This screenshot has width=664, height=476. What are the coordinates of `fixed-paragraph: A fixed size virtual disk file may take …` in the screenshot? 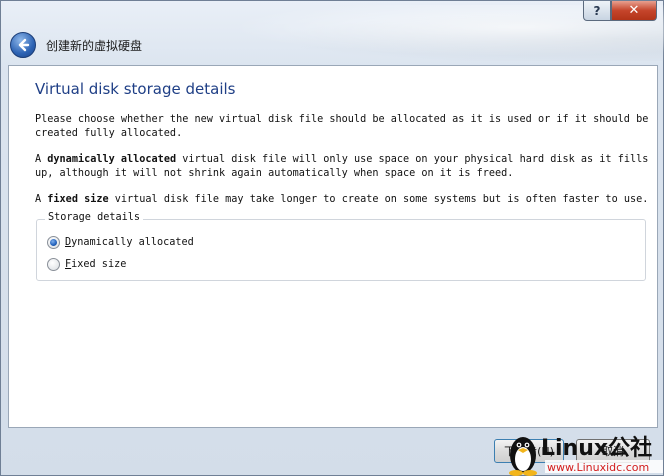 It's located at (342, 200).